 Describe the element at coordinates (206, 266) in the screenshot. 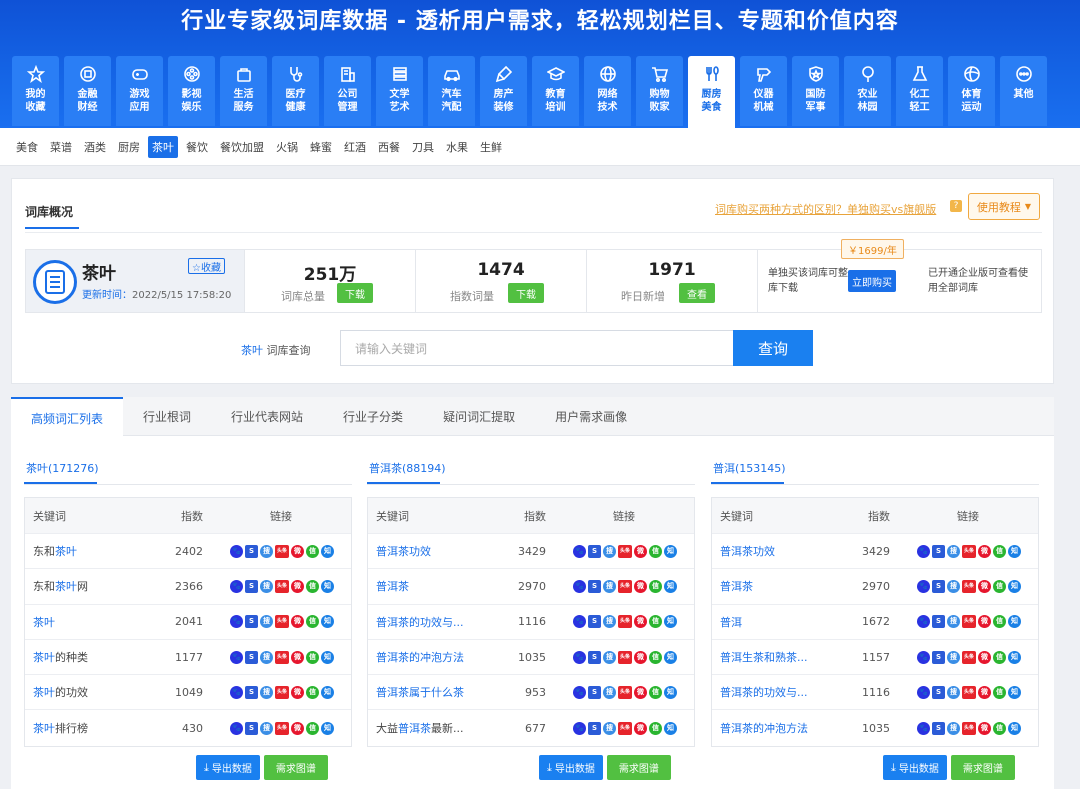

I see `favorite-button: ☆收藏` at that location.